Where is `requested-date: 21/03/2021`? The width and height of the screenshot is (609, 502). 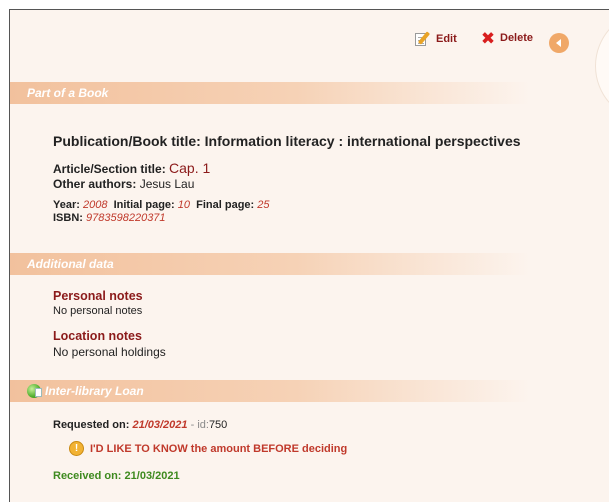
requested-date: 21/03/2021 is located at coordinates (160, 425).